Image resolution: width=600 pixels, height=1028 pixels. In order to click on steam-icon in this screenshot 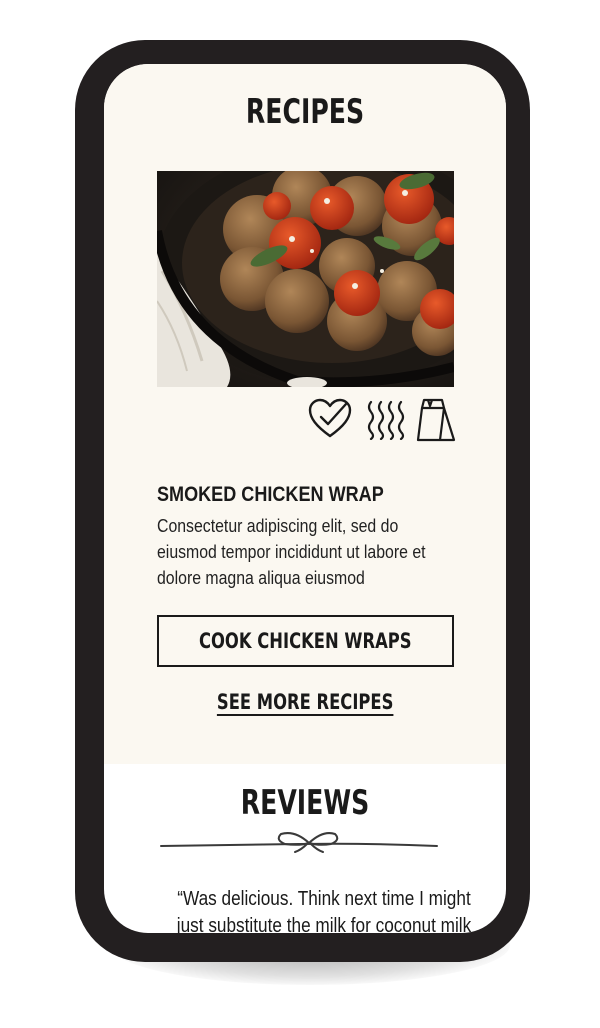, I will do `click(386, 420)`.